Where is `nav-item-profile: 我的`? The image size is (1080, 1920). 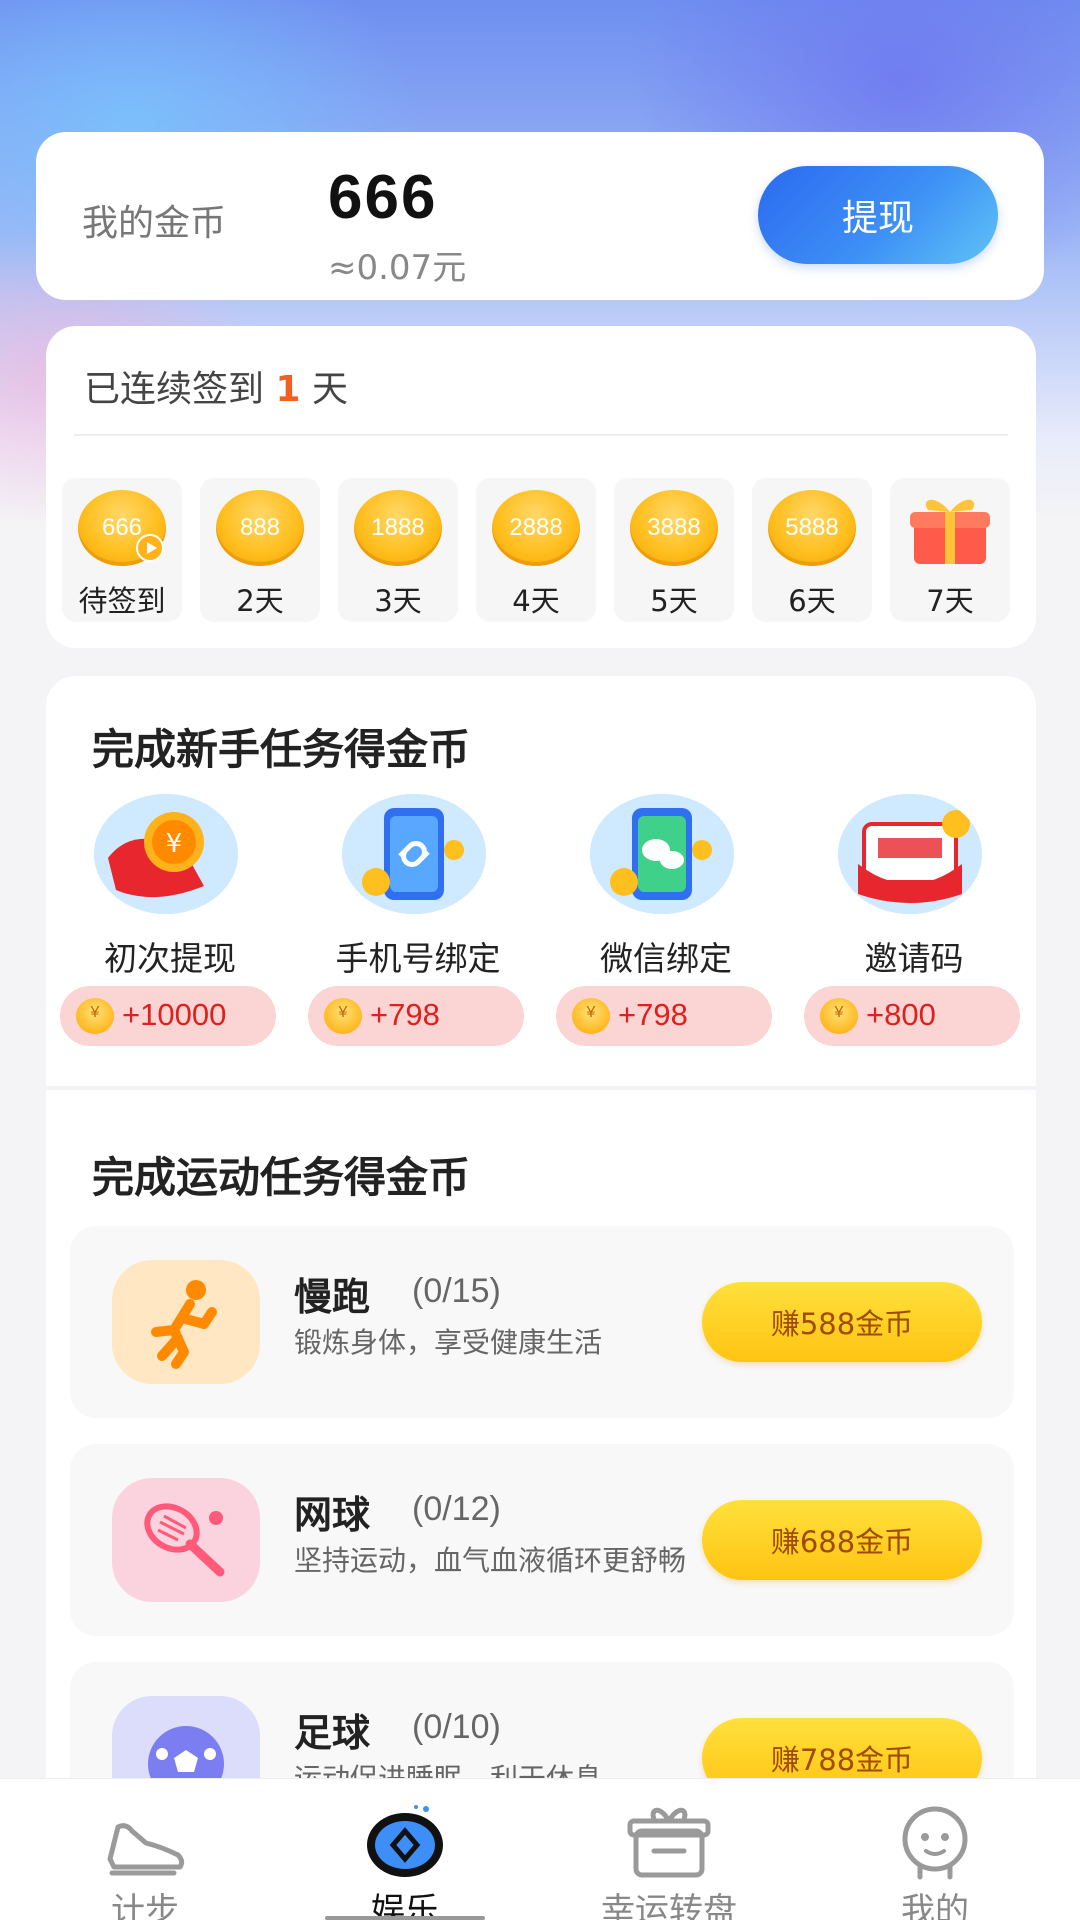 nav-item-profile: 我的 is located at coordinates (935, 1849).